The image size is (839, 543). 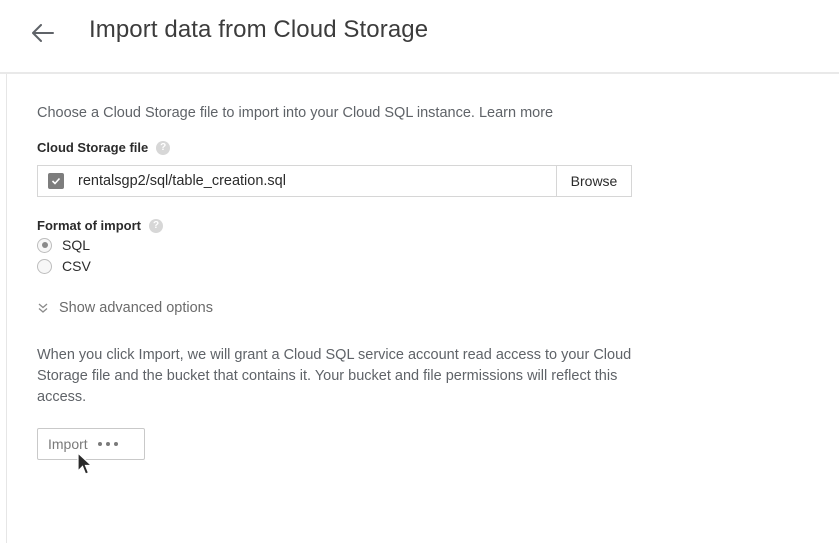 I want to click on arrow-left-icon, so click(x=43, y=33).